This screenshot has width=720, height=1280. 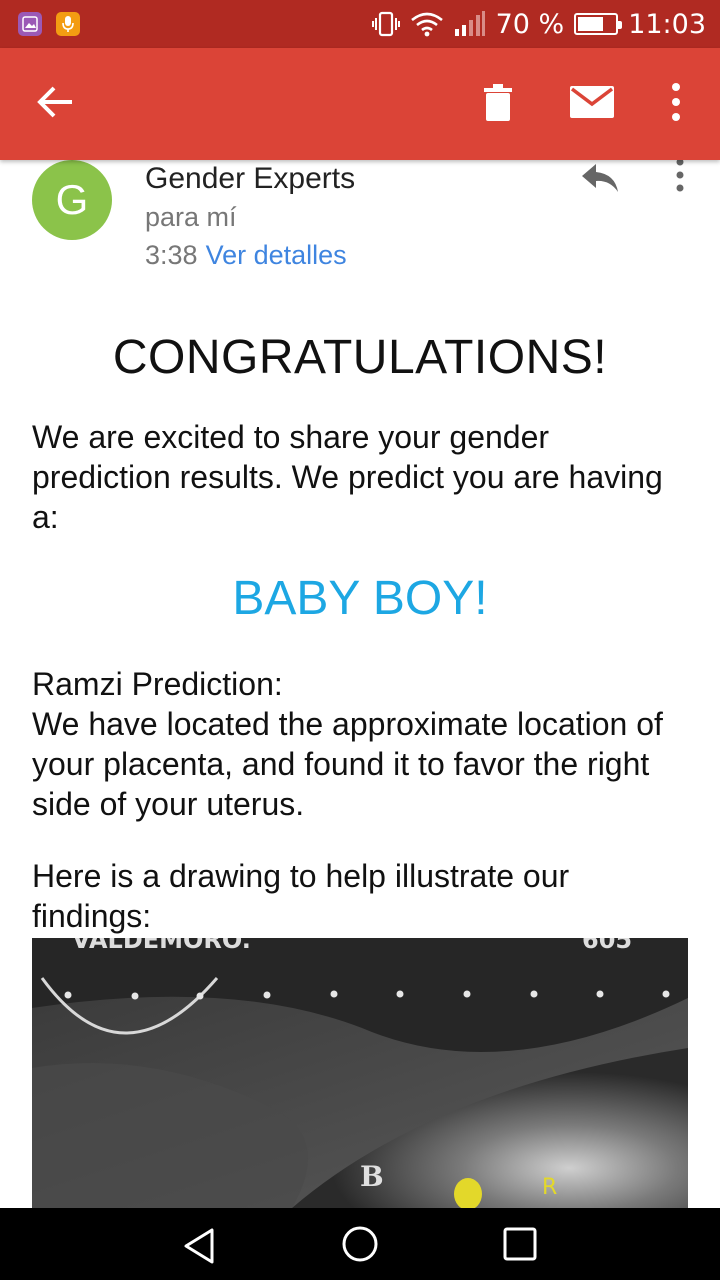 What do you see at coordinates (360, 598) in the screenshot?
I see `prediction-result: BABY BOY!` at bounding box center [360, 598].